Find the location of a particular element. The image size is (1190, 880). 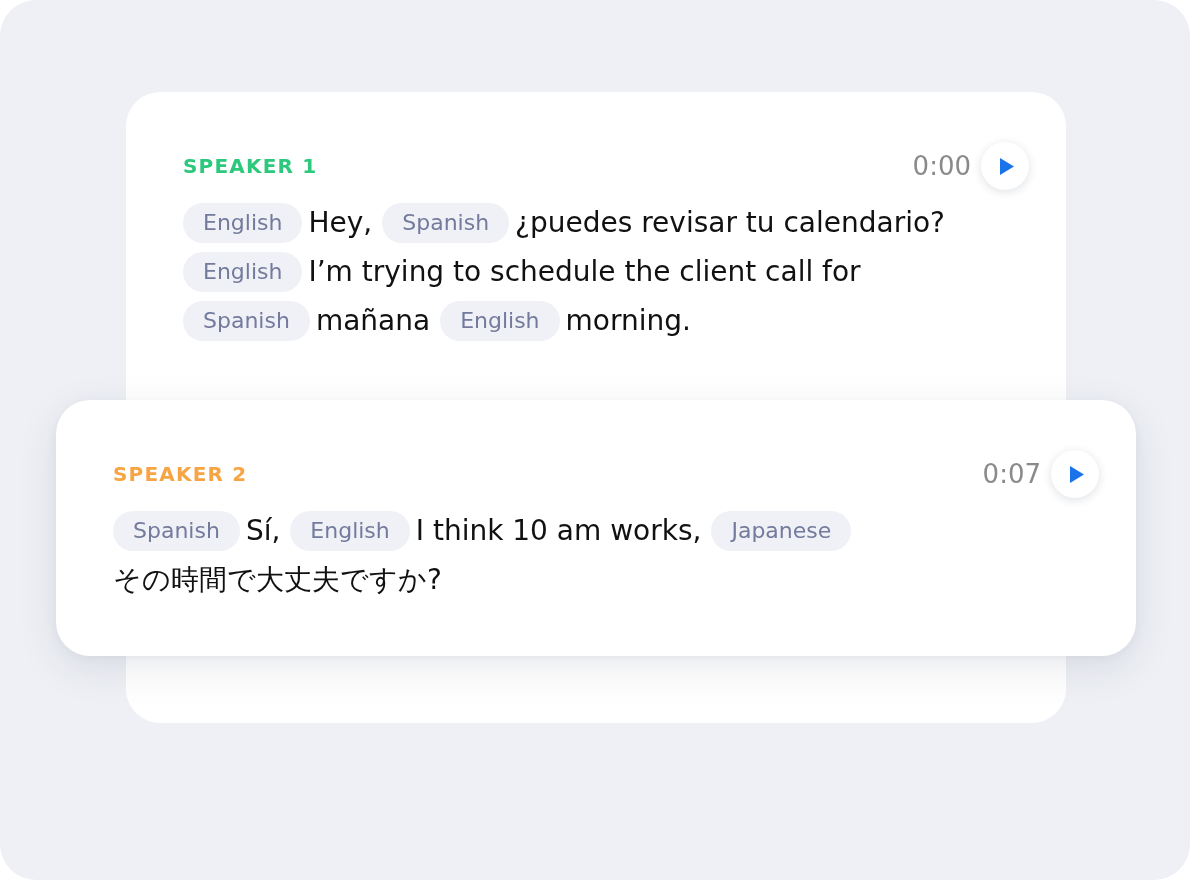

speaker-label: SPEAKER 1 is located at coordinates (250, 166).